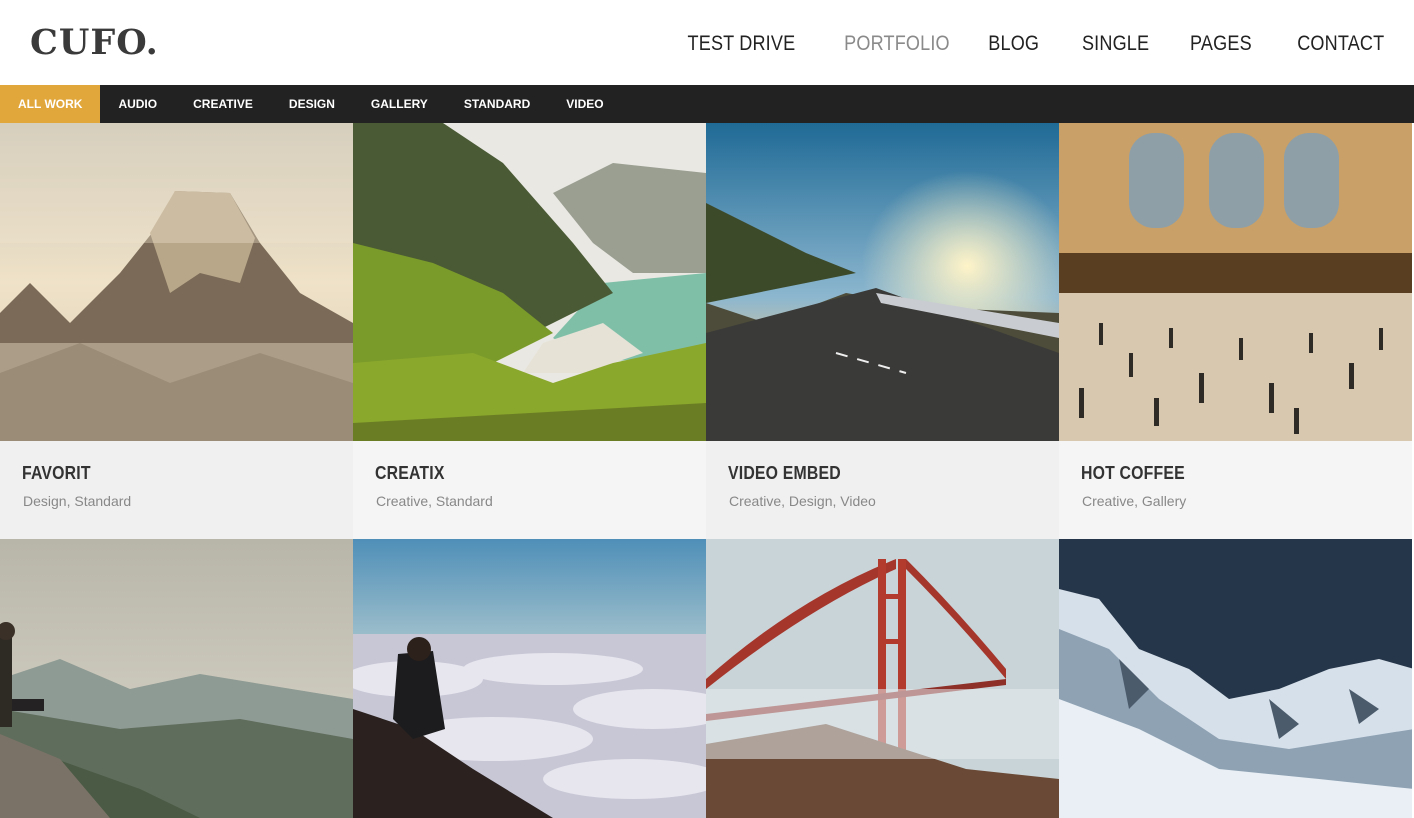 The image size is (1414, 818). What do you see at coordinates (1340, 44) in the screenshot?
I see `nav-item-contact: CONTACT` at bounding box center [1340, 44].